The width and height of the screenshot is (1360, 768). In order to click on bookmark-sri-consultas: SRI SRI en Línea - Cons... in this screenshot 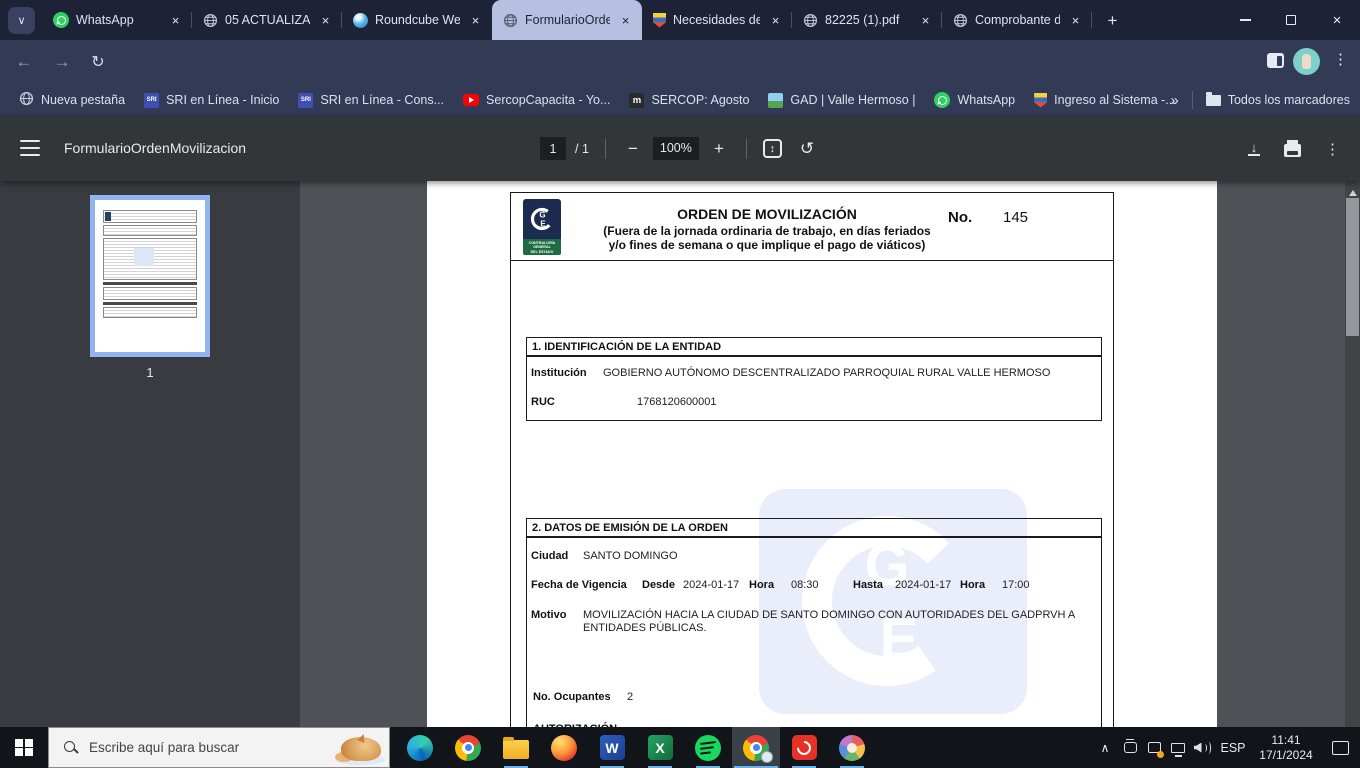, I will do `click(371, 100)`.